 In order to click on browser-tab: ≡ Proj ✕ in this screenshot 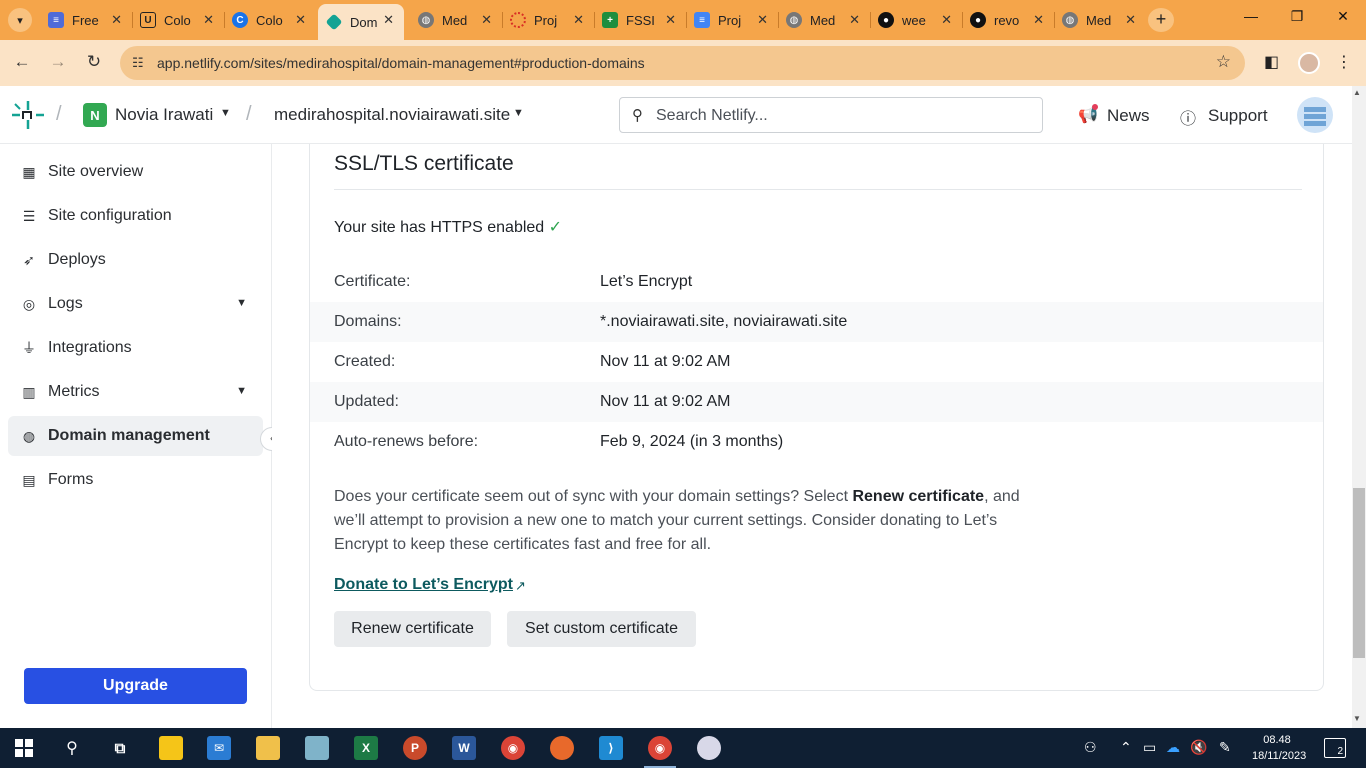, I will do `click(732, 20)`.